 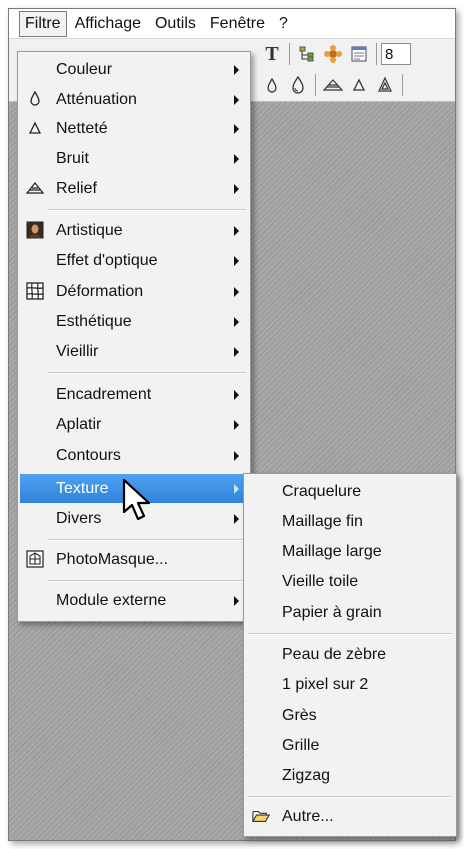 What do you see at coordinates (322, 491) in the screenshot?
I see `menu-item-label: Craquelure` at bounding box center [322, 491].